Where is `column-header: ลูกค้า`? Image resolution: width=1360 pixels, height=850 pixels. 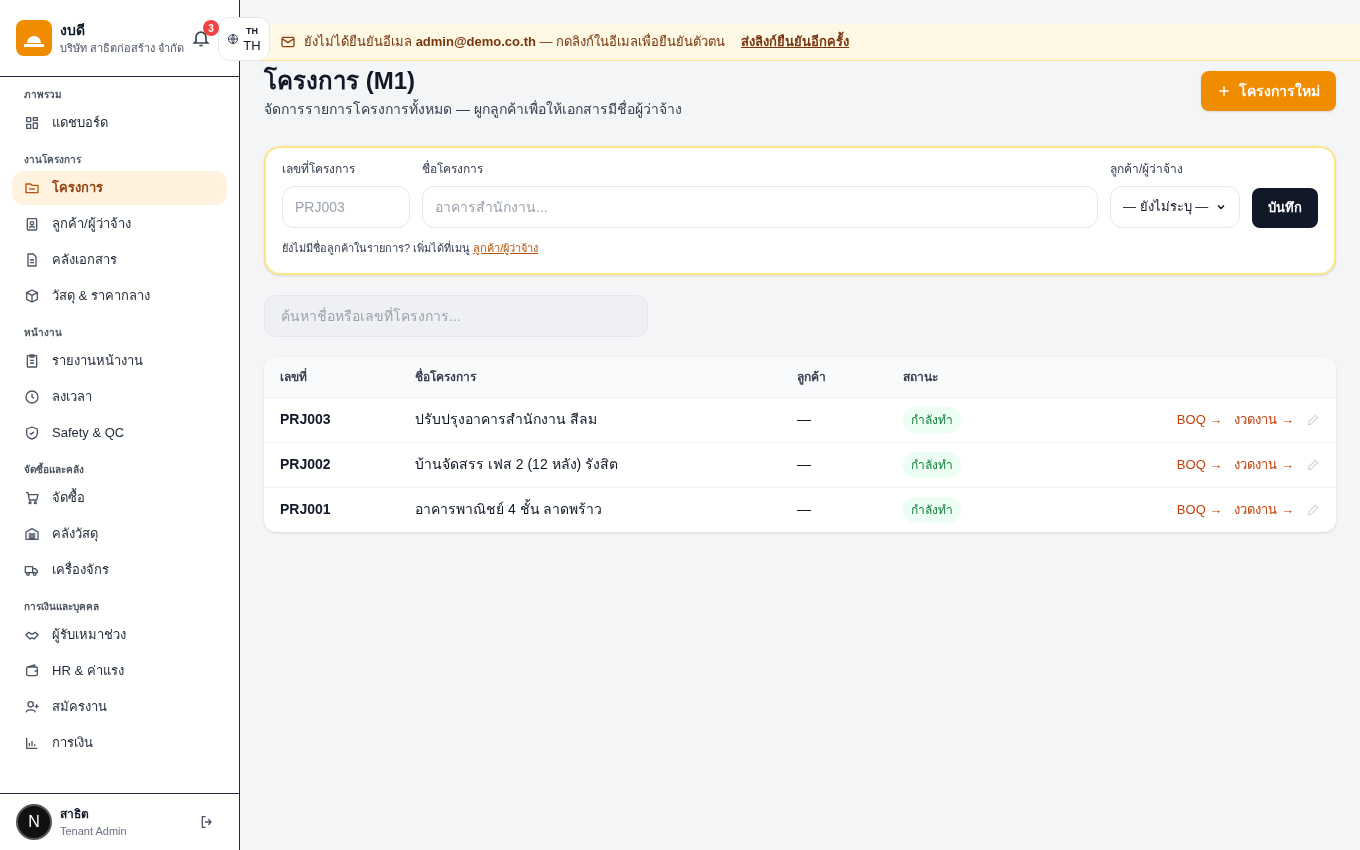
column-header: ลูกค้า is located at coordinates (812, 377).